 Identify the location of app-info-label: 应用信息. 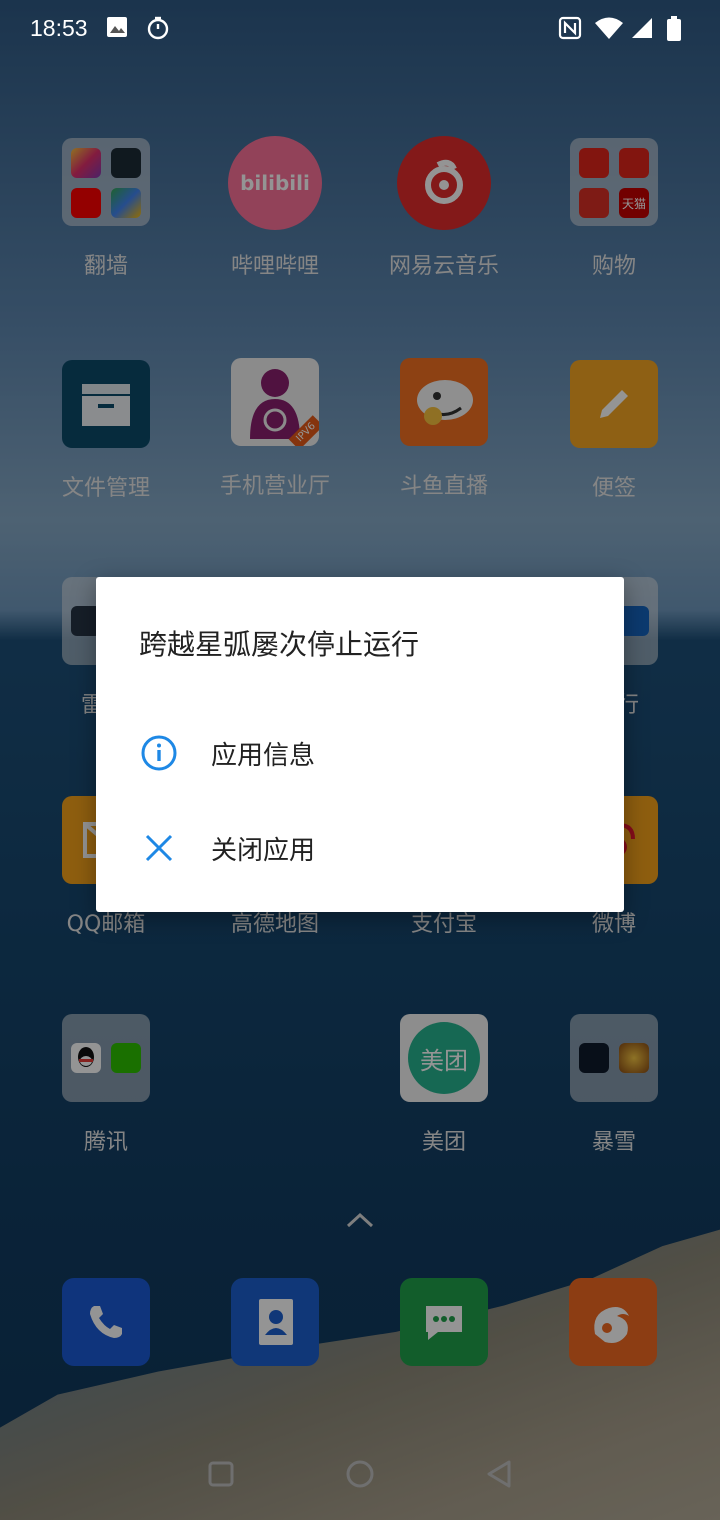
(263, 755).